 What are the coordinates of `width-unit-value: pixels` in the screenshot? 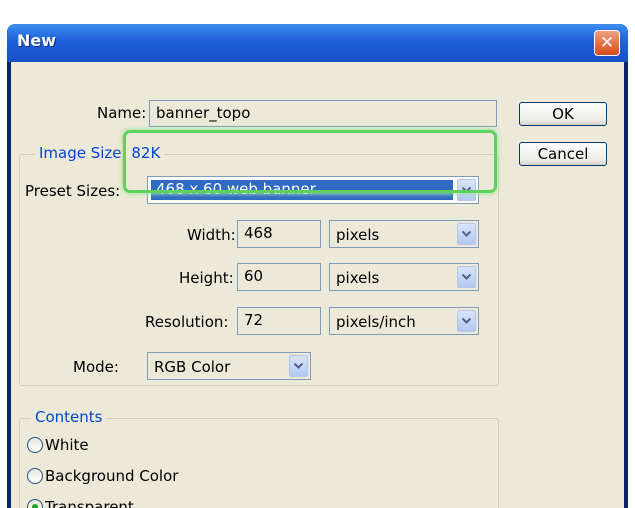 It's located at (358, 235).